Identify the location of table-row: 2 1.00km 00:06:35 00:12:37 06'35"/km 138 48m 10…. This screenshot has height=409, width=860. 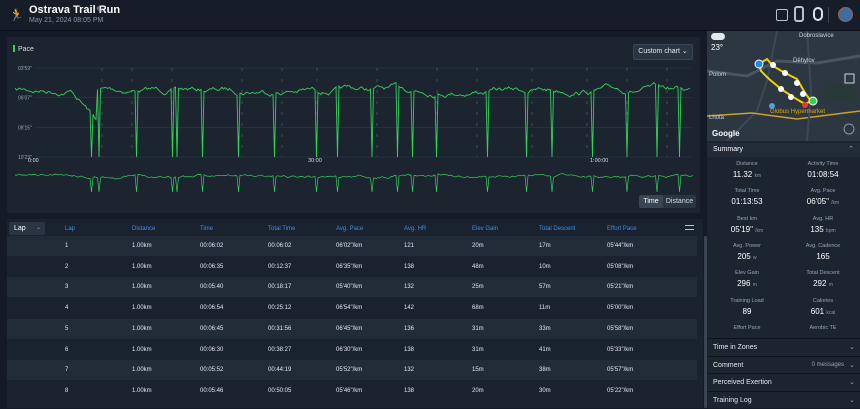
(352, 266).